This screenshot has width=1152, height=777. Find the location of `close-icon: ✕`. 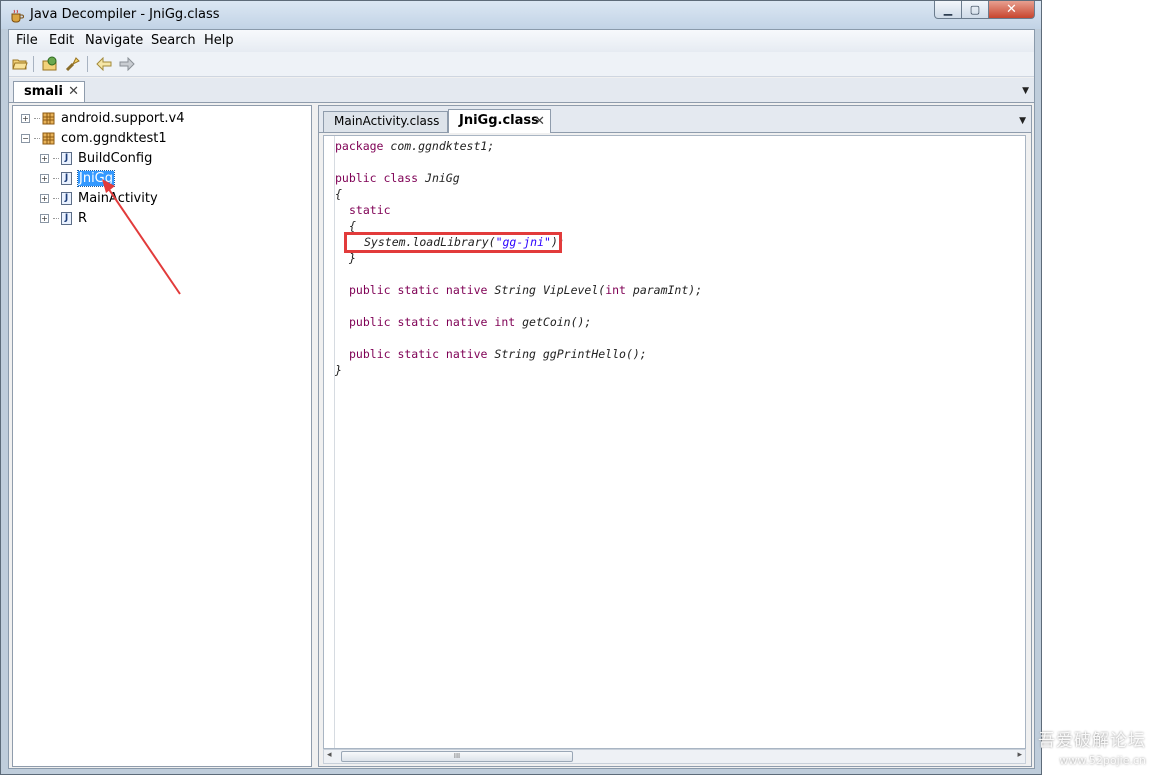

close-icon: ✕ is located at coordinates (1011, 9).